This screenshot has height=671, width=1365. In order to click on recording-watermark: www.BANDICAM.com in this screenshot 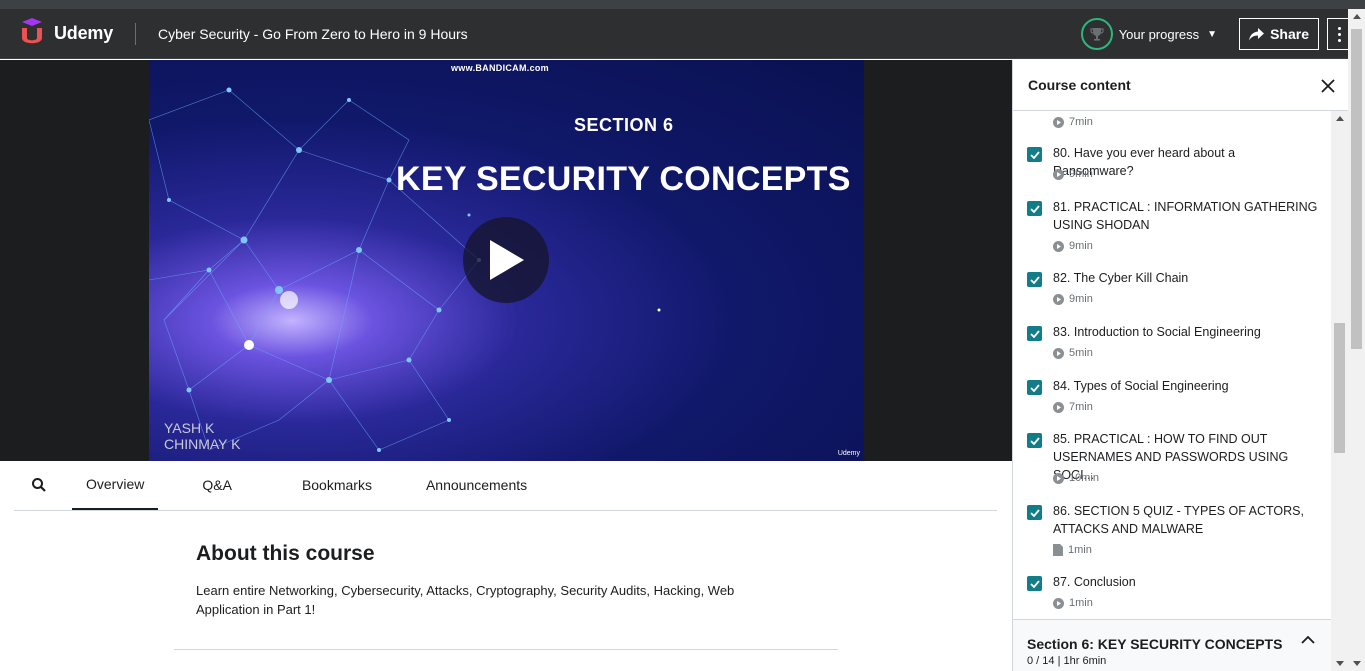, I will do `click(500, 68)`.